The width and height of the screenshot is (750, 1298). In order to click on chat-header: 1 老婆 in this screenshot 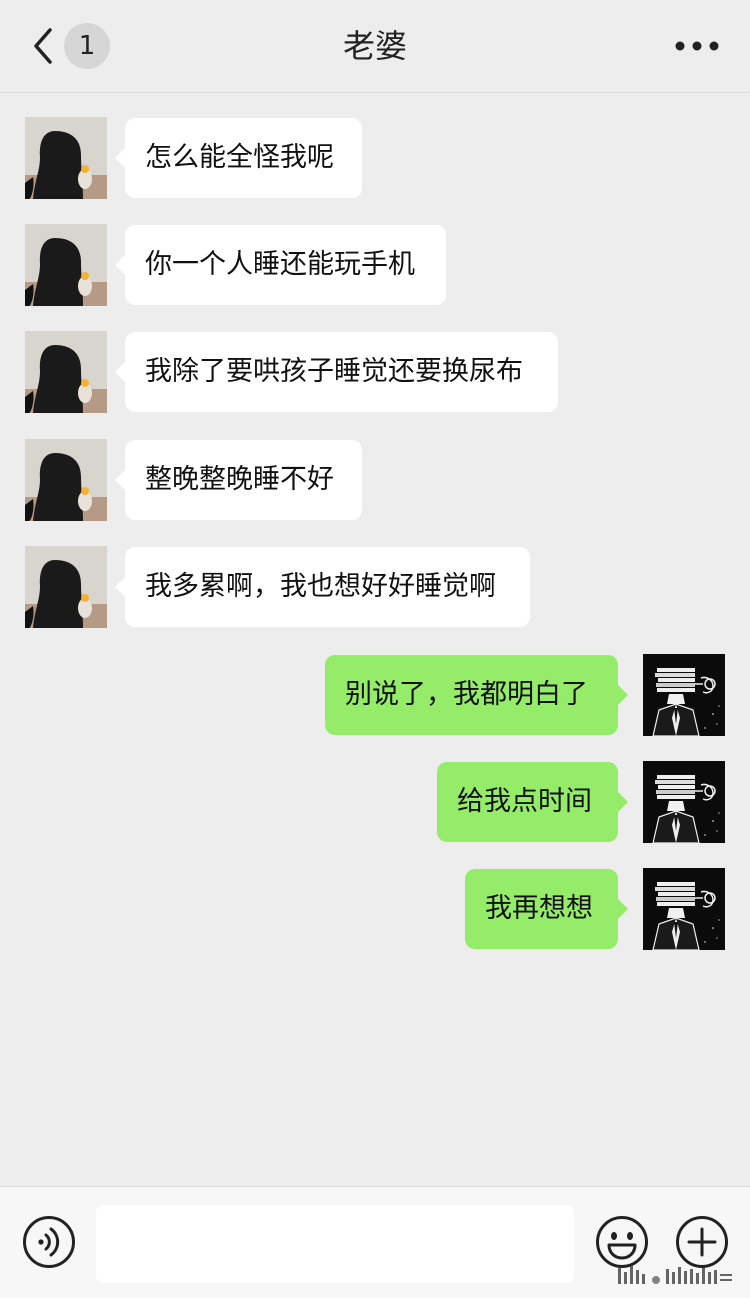, I will do `click(375, 46)`.